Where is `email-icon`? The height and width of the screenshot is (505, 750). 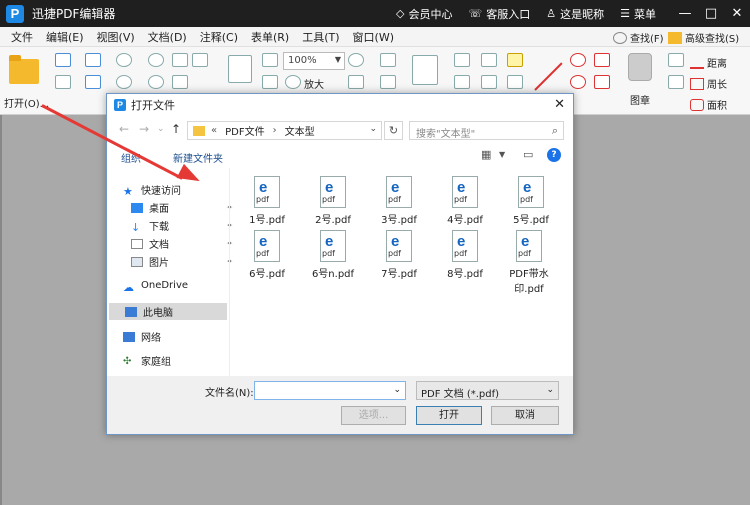 email-icon is located at coordinates (93, 60).